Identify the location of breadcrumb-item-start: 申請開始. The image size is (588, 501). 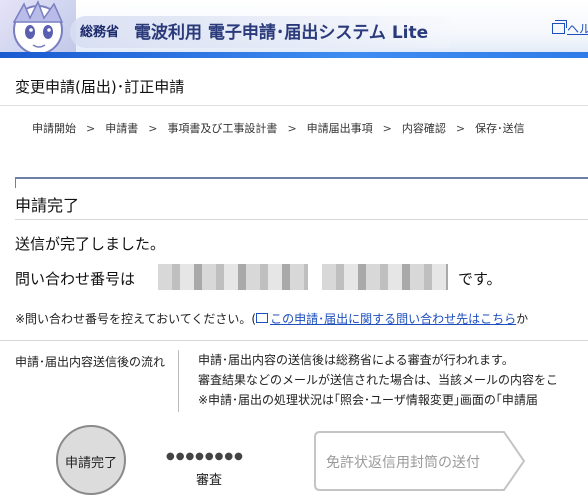
(54, 128).